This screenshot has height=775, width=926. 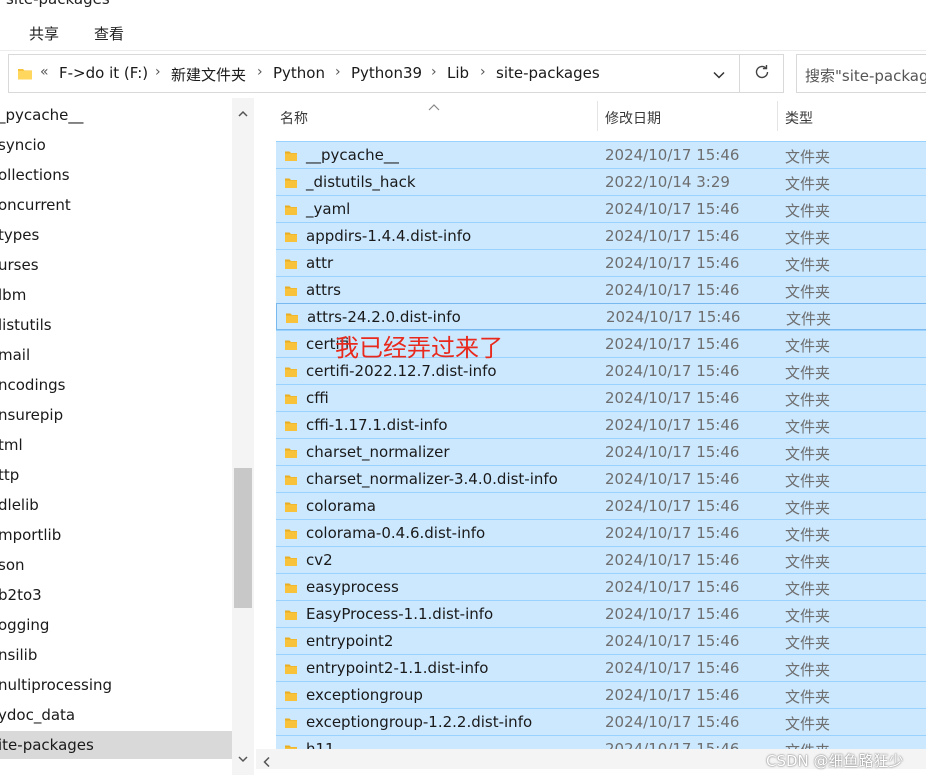 What do you see at coordinates (548, 73) in the screenshot?
I see `breadcrumb-site-packages: site-packages` at bounding box center [548, 73].